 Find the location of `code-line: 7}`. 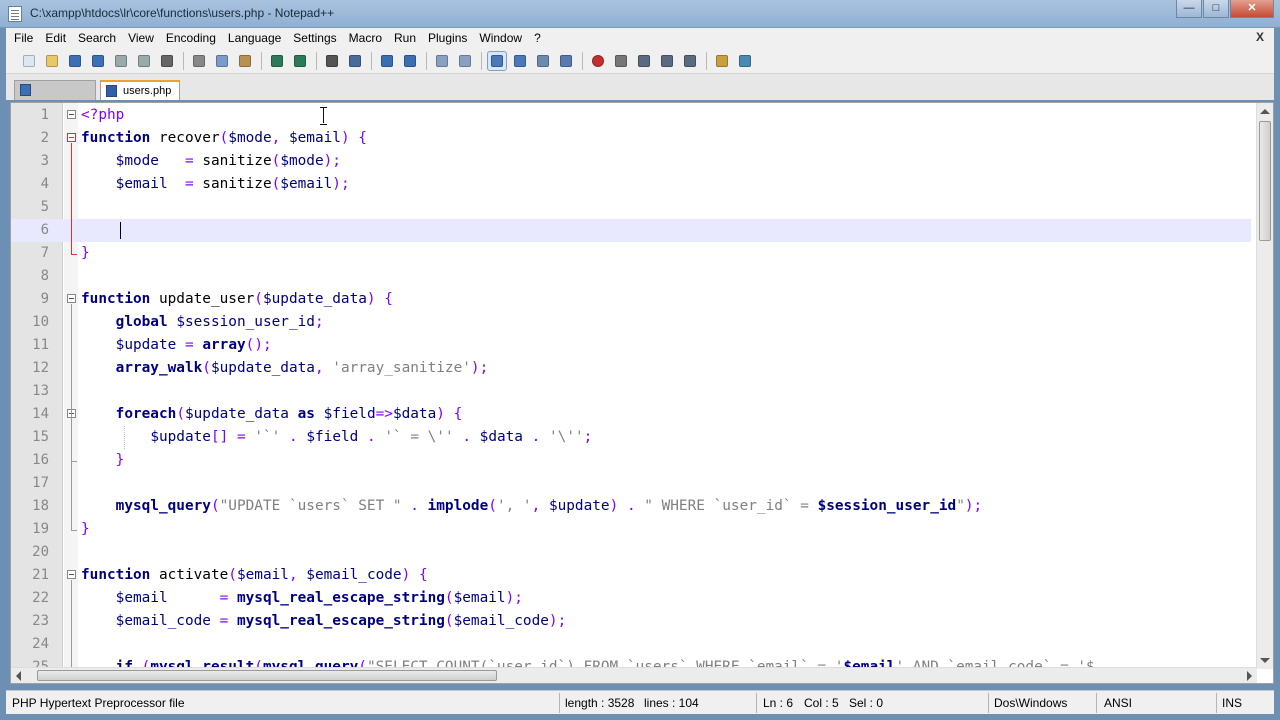

code-line: 7} is located at coordinates (631, 253).